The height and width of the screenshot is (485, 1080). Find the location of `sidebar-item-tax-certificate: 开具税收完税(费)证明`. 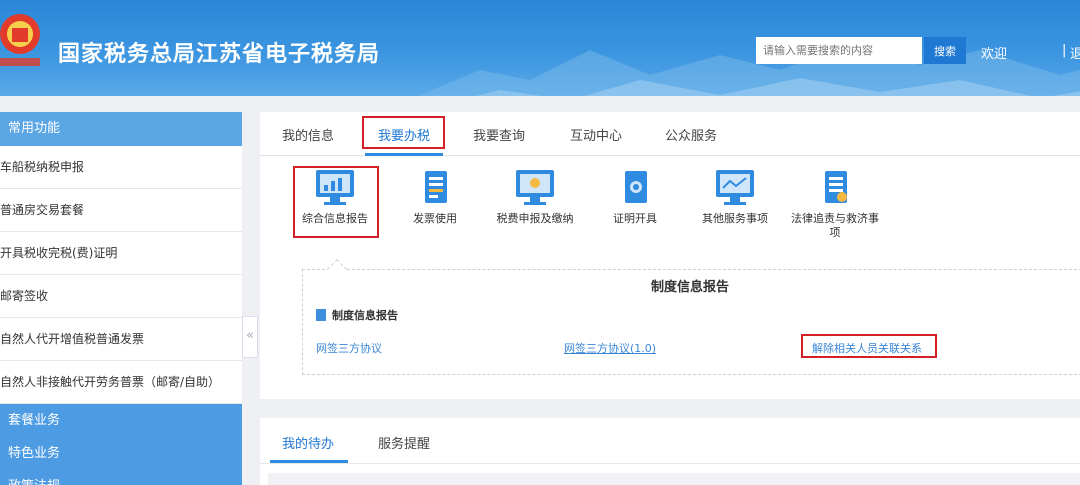

sidebar-item-tax-certificate: 开具税收完税(费)证明 is located at coordinates (121, 253).